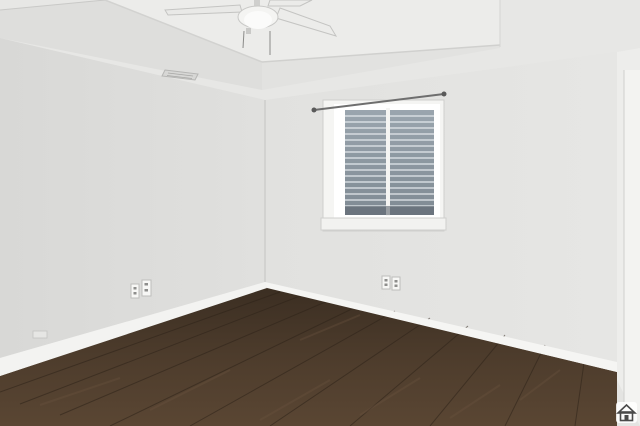 The height and width of the screenshot is (426, 640). I want to click on cable-jack, so click(40, 334).